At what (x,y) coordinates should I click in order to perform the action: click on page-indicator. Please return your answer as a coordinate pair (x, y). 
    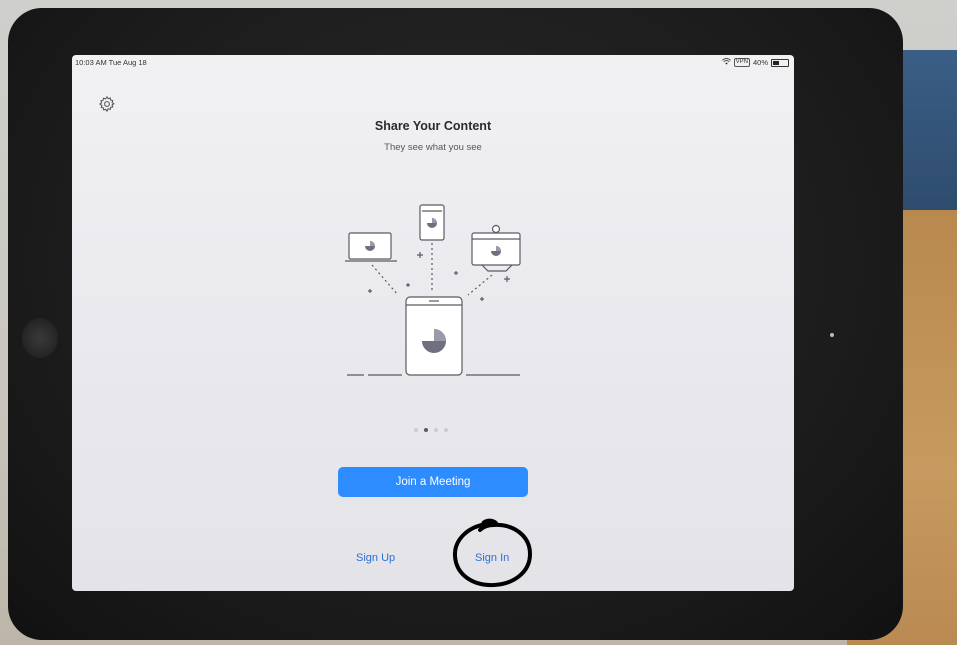
    Looking at the image, I should click on (431, 430).